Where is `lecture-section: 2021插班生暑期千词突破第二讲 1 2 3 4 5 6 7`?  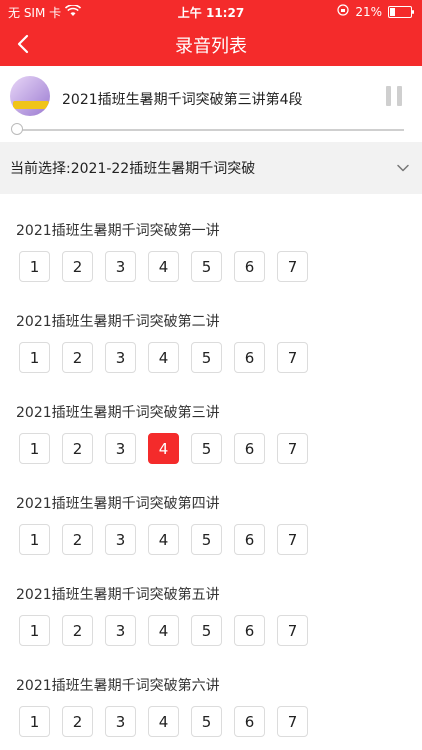
lecture-section: 2021插班生暑期千词突破第二讲 1 2 3 4 5 6 7 is located at coordinates (211, 330).